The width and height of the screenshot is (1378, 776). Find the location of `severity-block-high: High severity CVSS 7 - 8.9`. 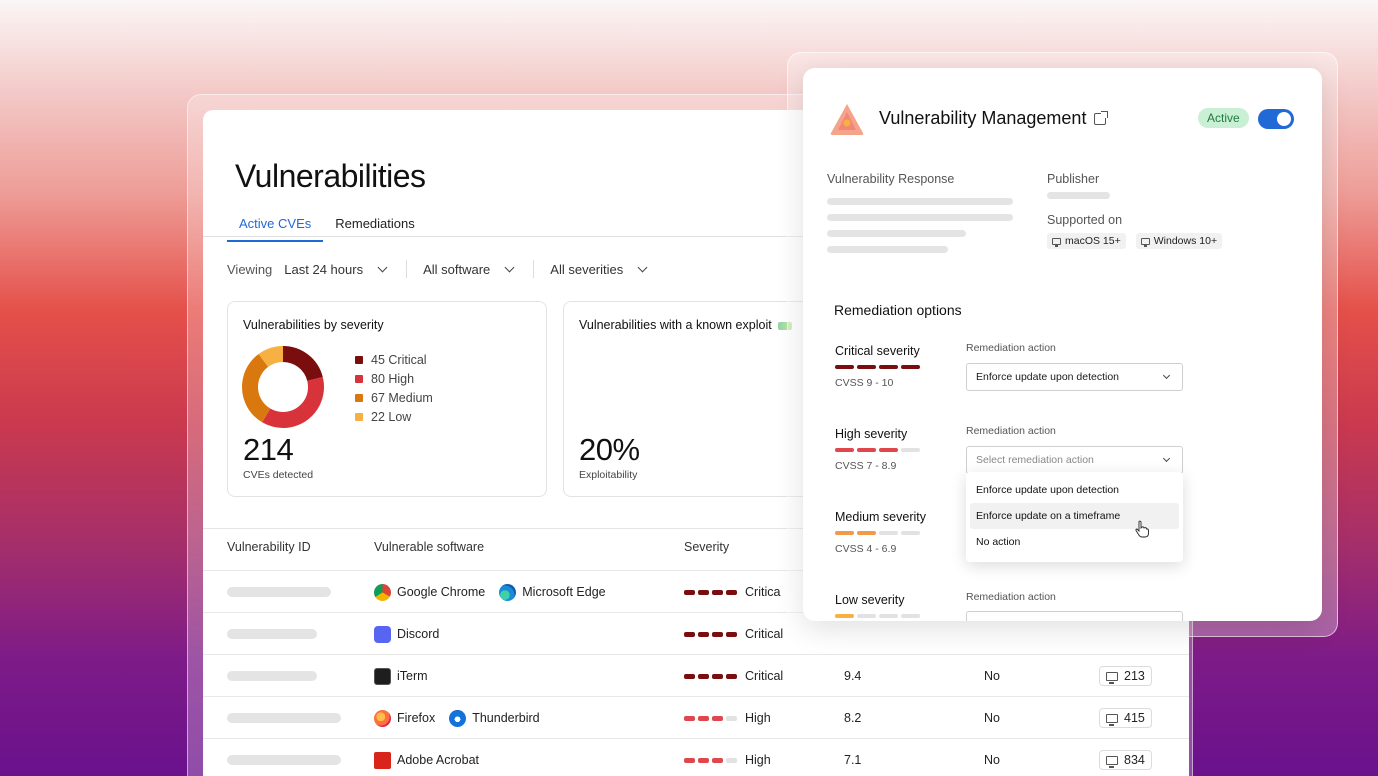

severity-block-high: High severity CVSS 7 - 8.9 is located at coordinates (877, 449).